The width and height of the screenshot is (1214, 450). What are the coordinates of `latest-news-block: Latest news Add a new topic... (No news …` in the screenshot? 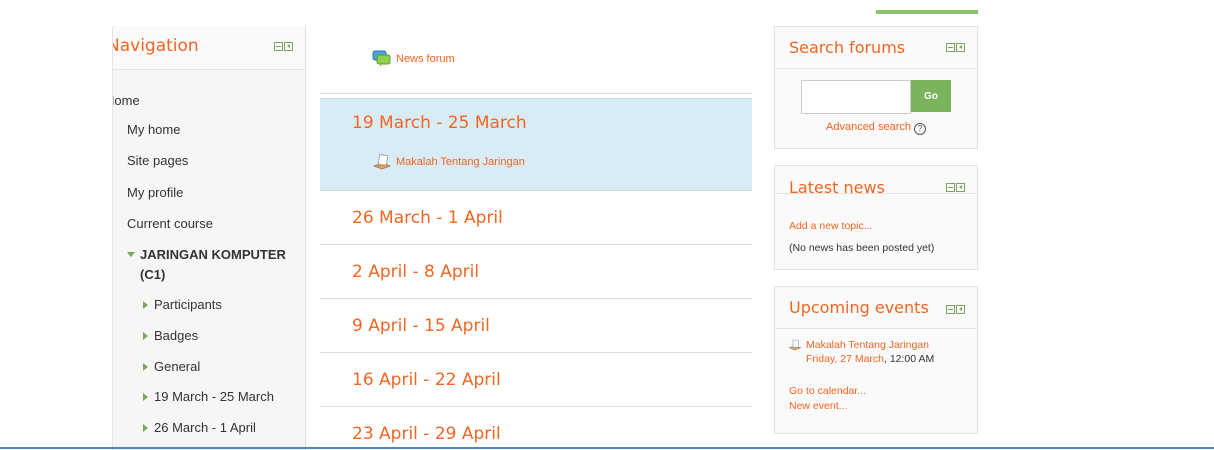 It's located at (876, 217).